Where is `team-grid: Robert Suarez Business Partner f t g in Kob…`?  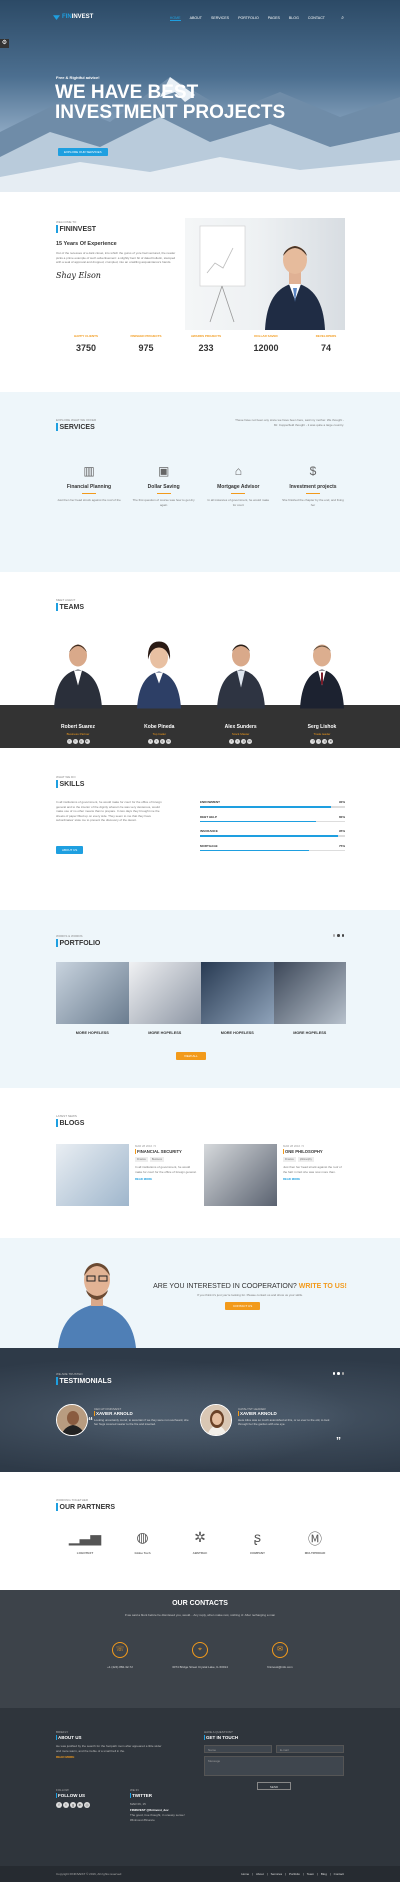 team-grid: Robert Suarez Business Partner f t g in Kob… is located at coordinates (200, 683).